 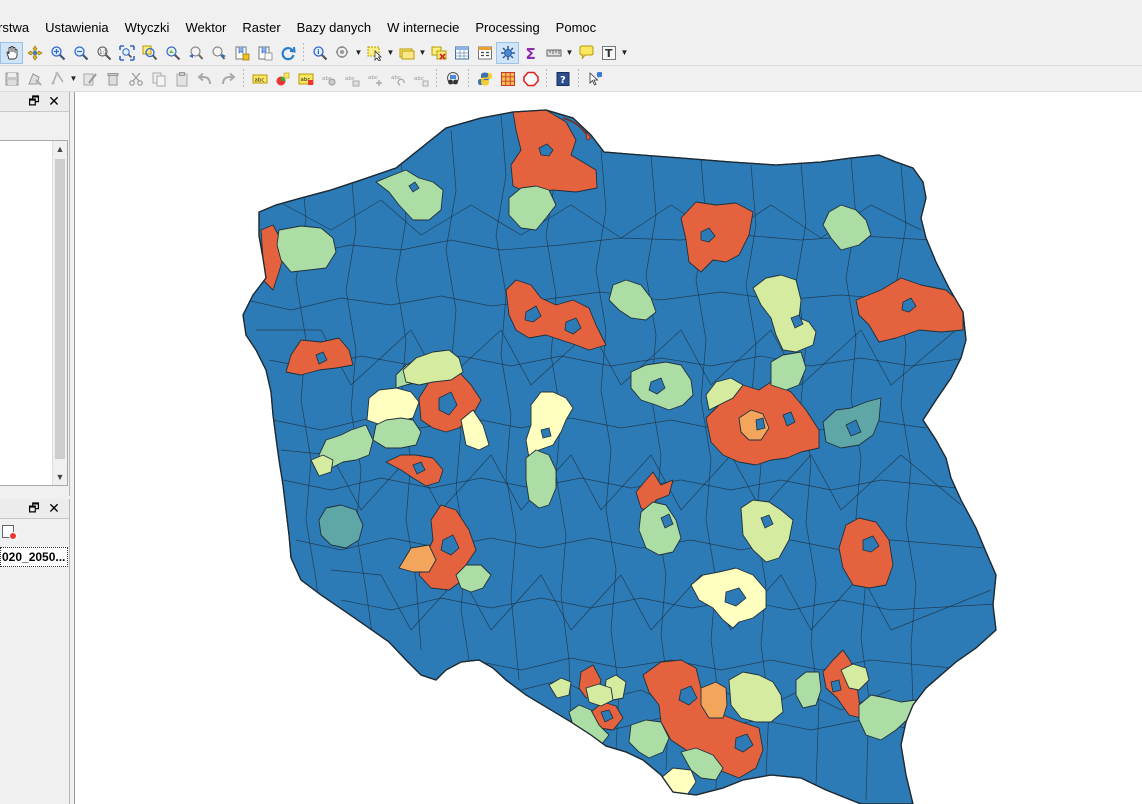 What do you see at coordinates (11, 79) in the screenshot?
I see `save-edits-icon` at bounding box center [11, 79].